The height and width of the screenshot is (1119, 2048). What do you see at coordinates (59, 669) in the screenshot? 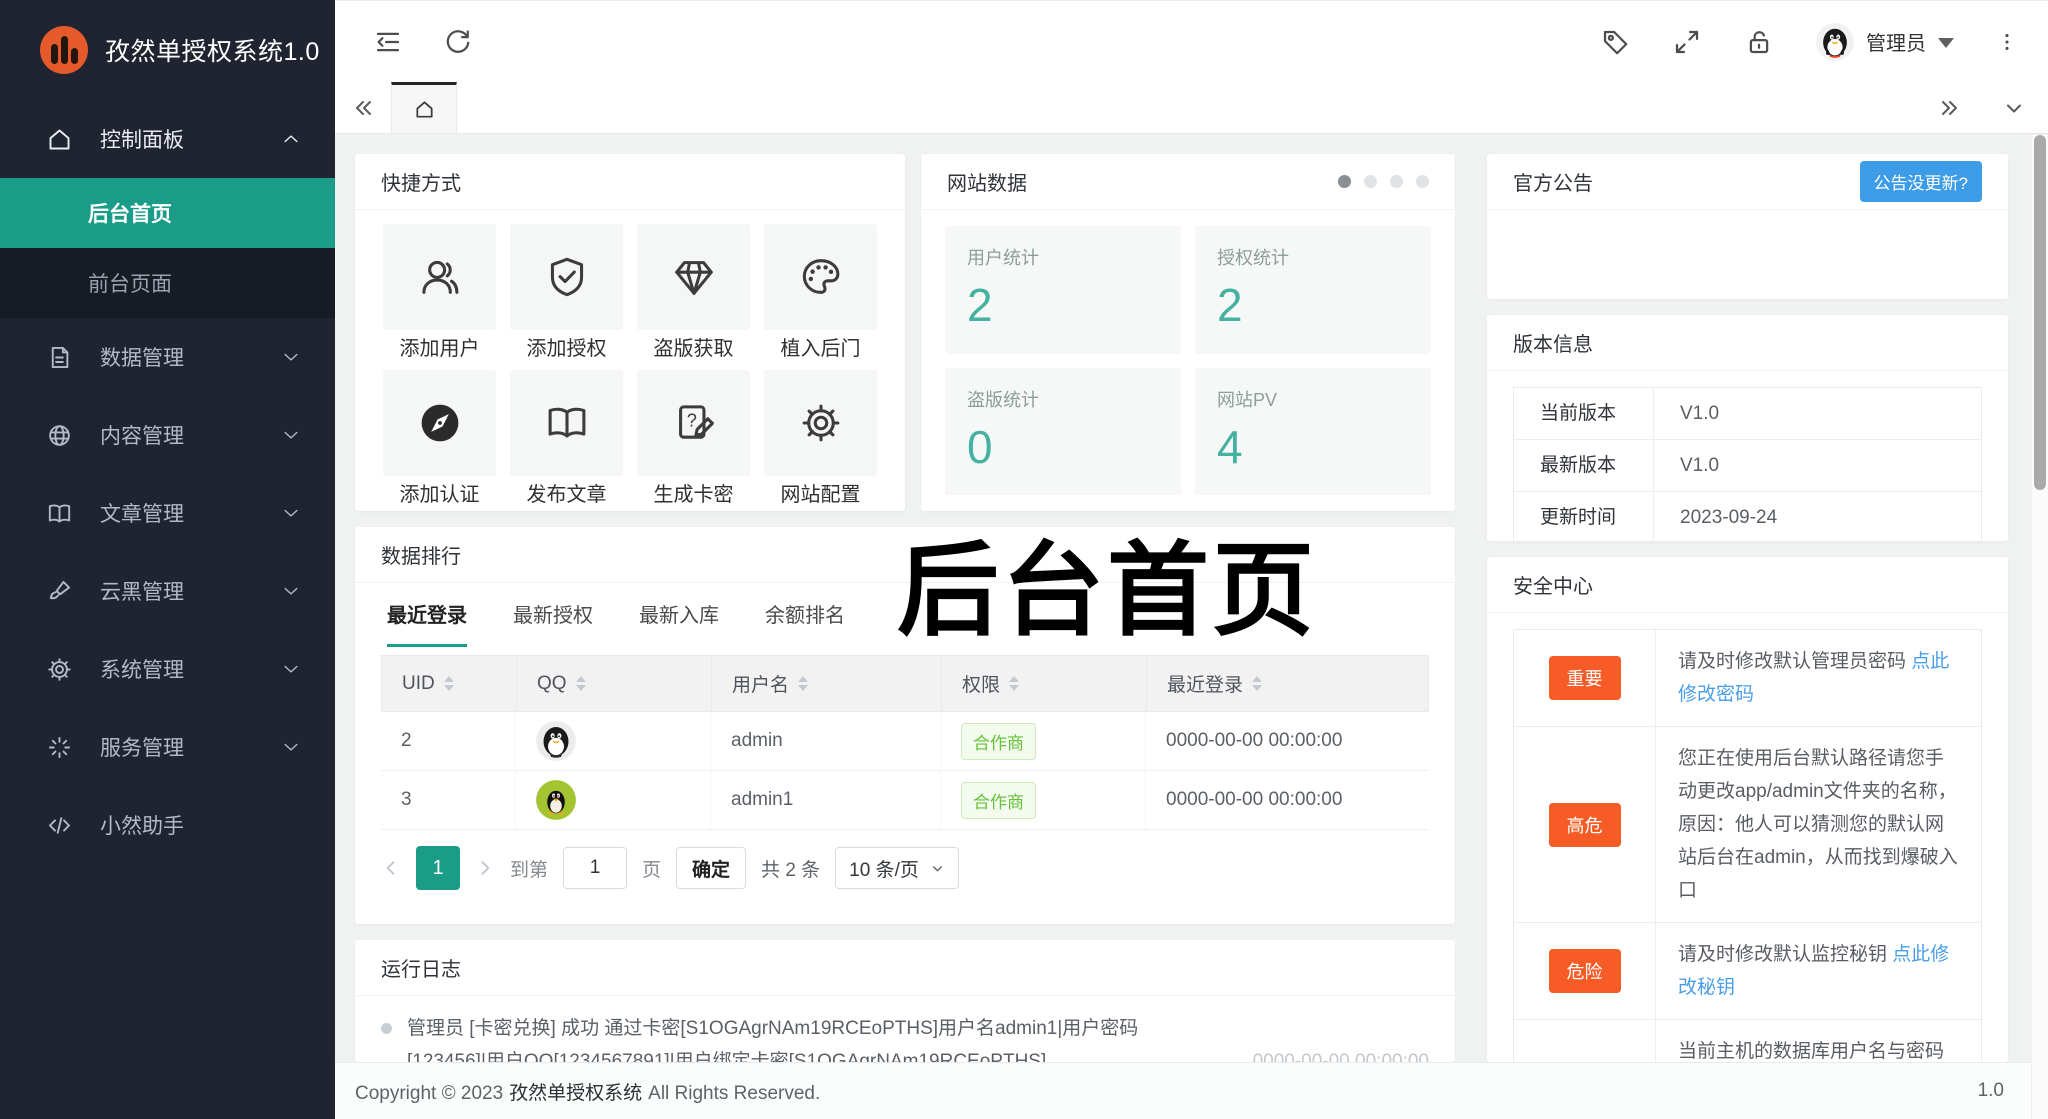
I see `gear-icon` at bounding box center [59, 669].